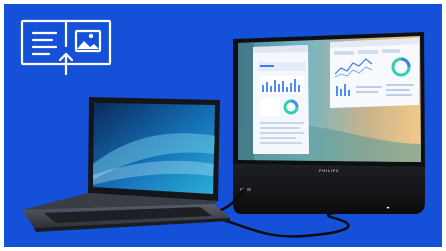  What do you see at coordinates (329, 171) in the screenshot?
I see `monitor-brand-label: PHILIPS` at bounding box center [329, 171].